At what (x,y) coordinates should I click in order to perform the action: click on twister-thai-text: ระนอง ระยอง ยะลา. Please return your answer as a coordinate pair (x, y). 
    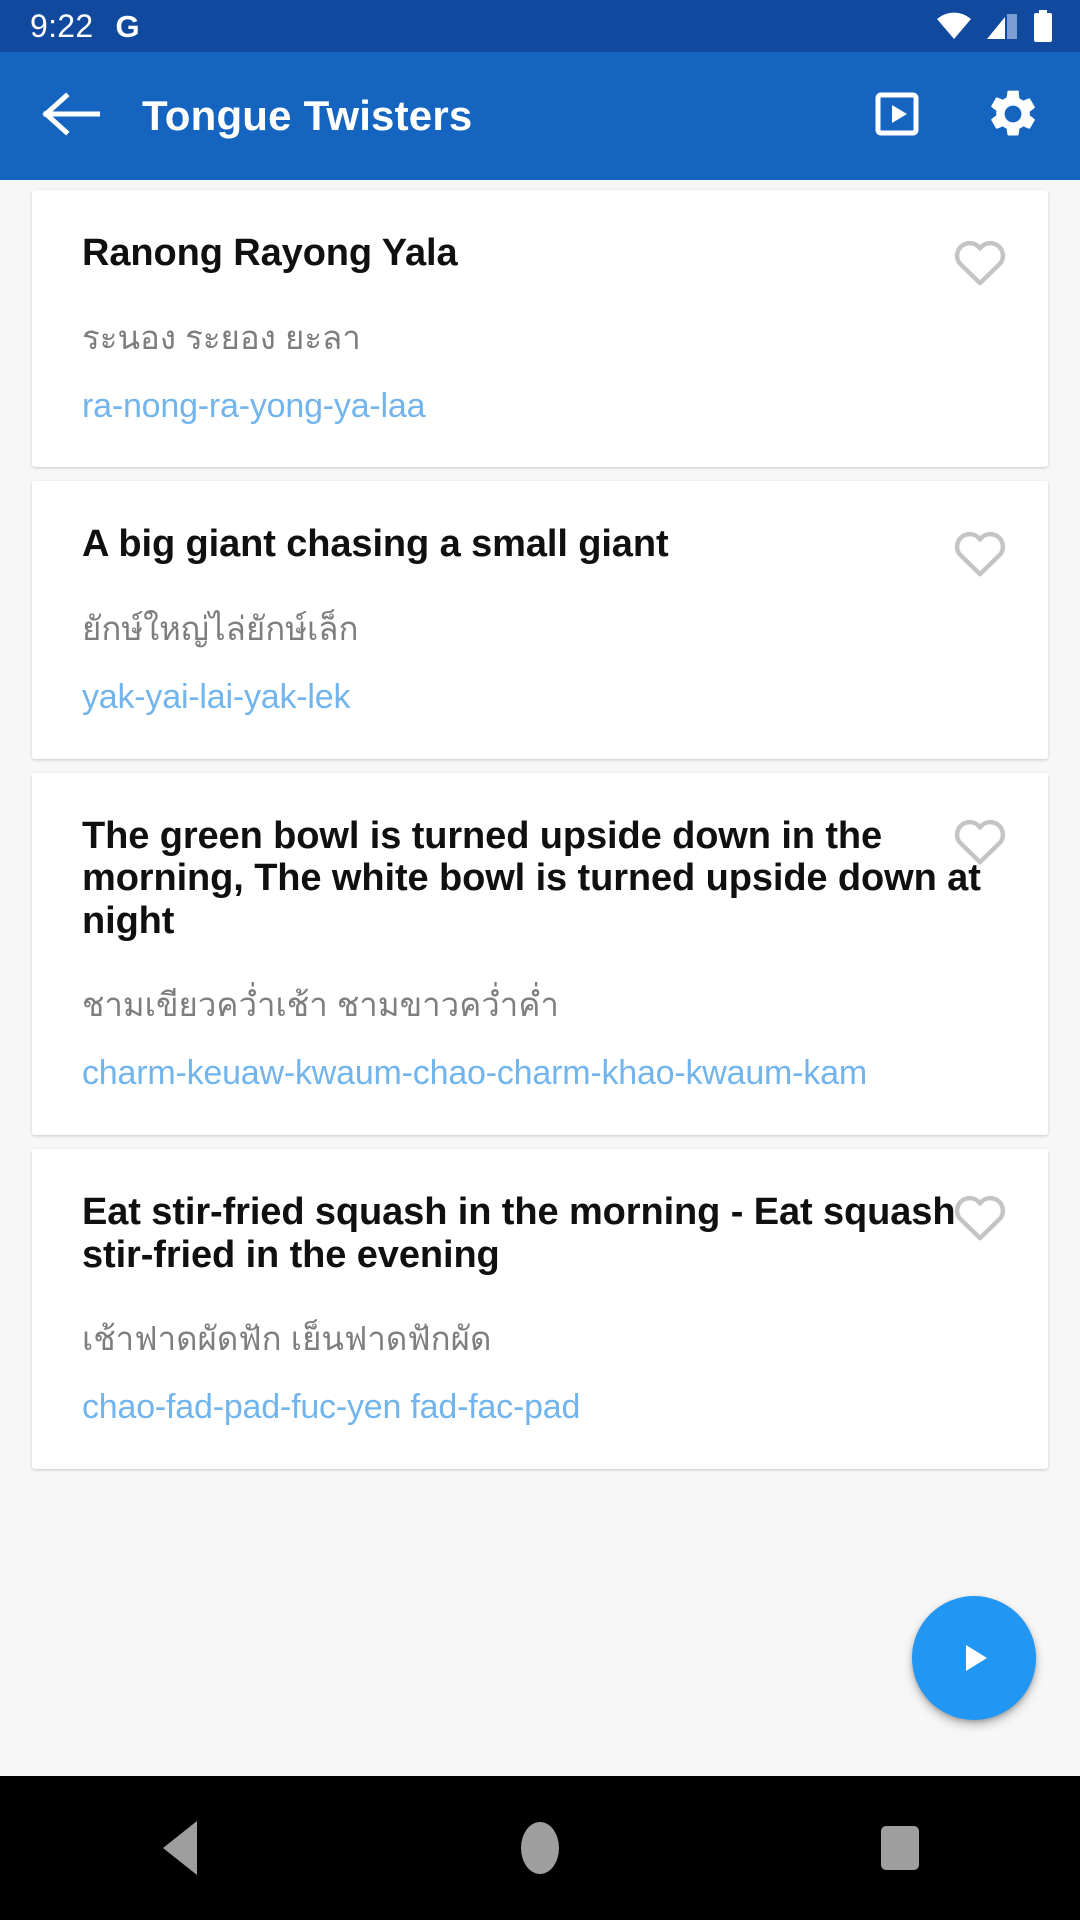
    Looking at the image, I should click on (221, 337).